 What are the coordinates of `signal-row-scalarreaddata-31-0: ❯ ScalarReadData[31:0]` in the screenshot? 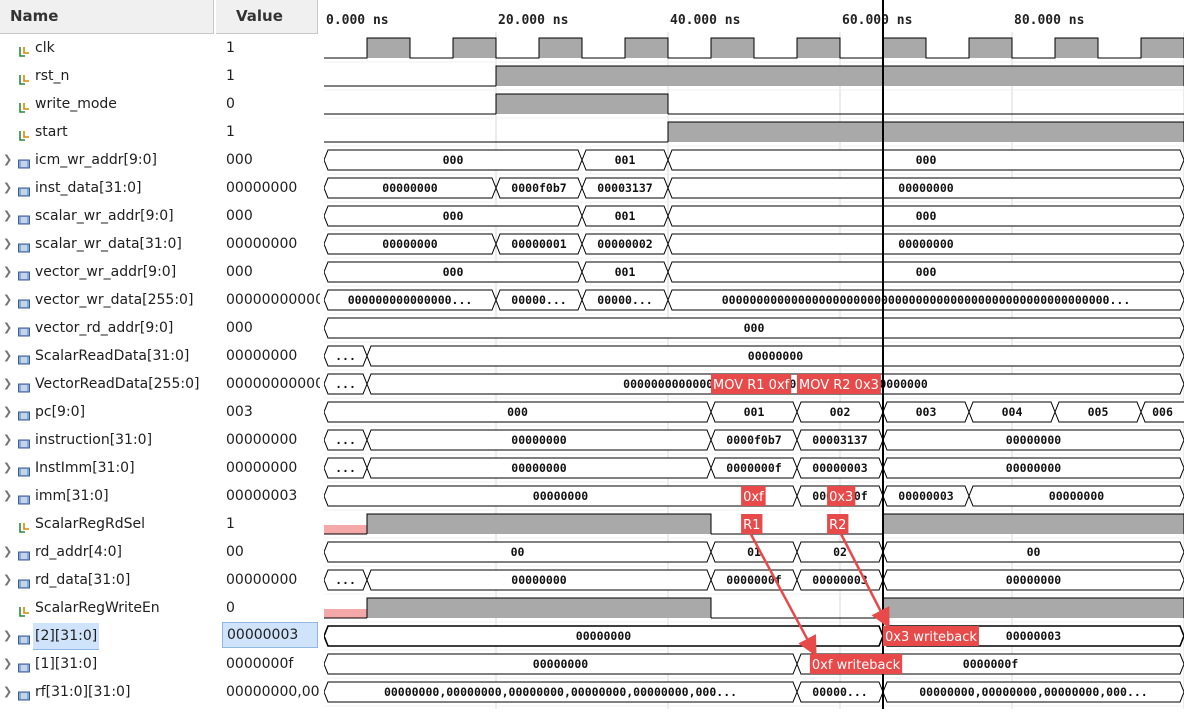 It's located at (108, 356).